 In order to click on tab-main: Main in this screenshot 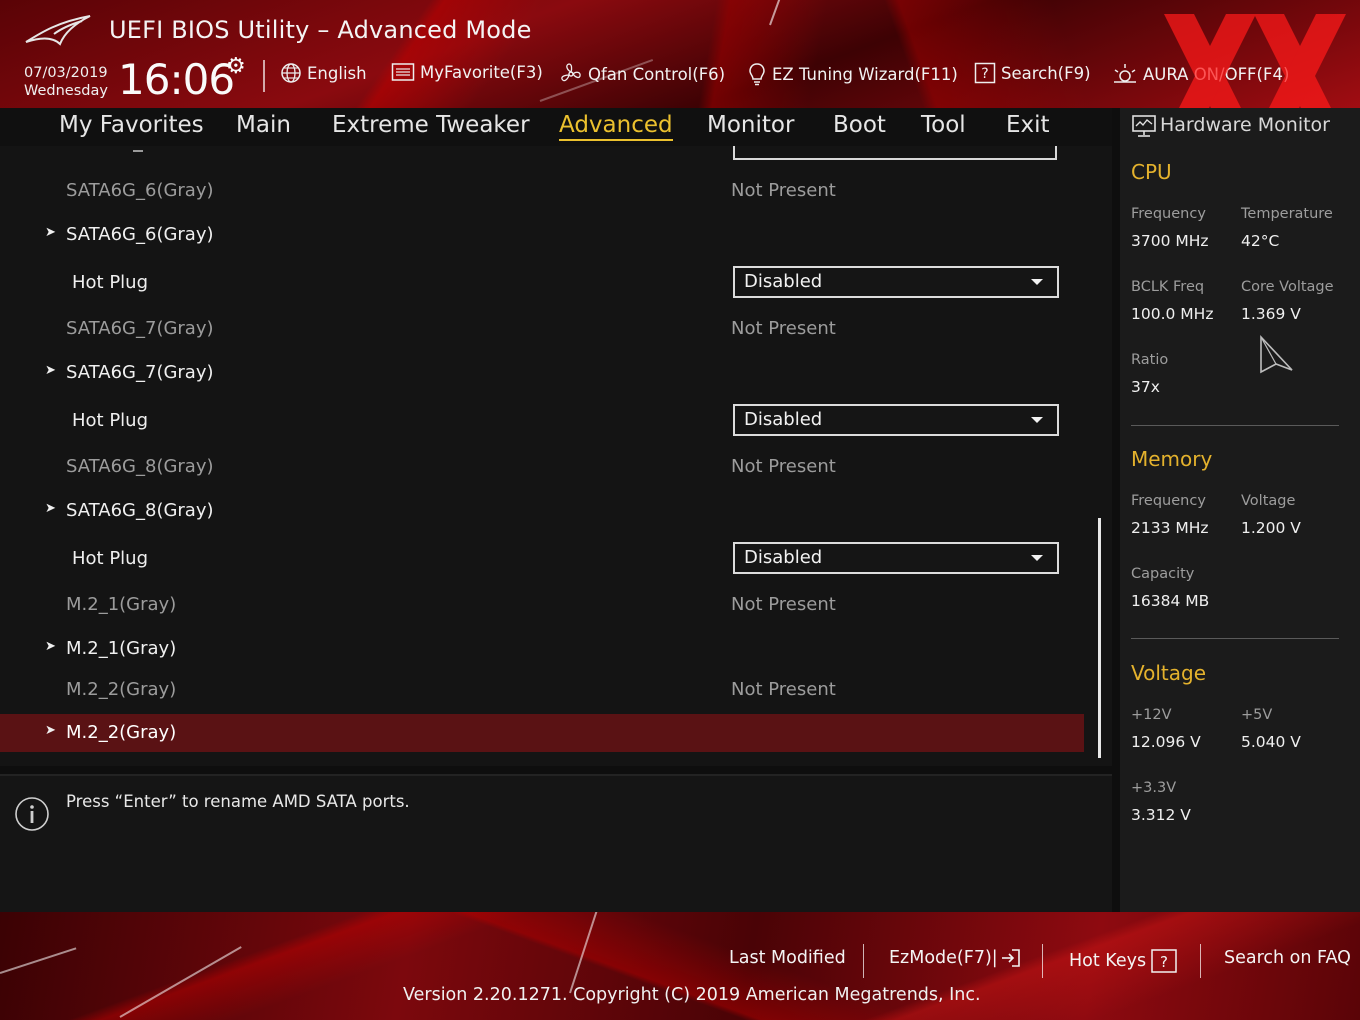, I will do `click(263, 125)`.